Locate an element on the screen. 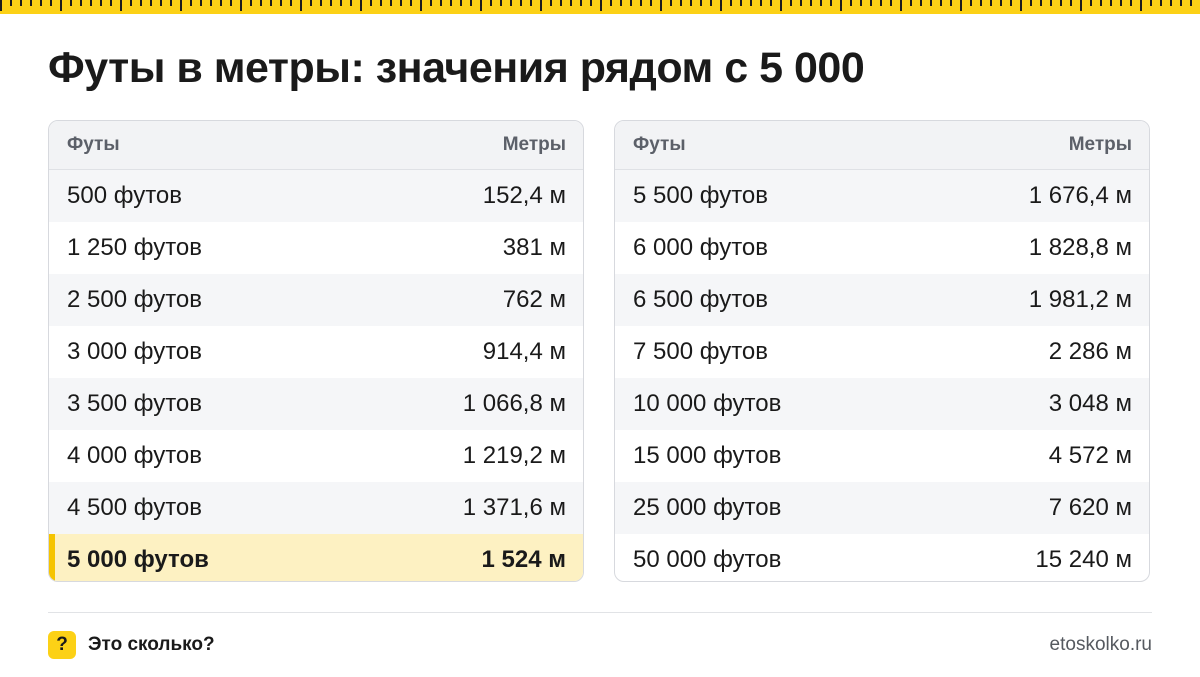 This screenshot has width=1200, height=677. feet-cell: 3 000 футов is located at coordinates (135, 351).